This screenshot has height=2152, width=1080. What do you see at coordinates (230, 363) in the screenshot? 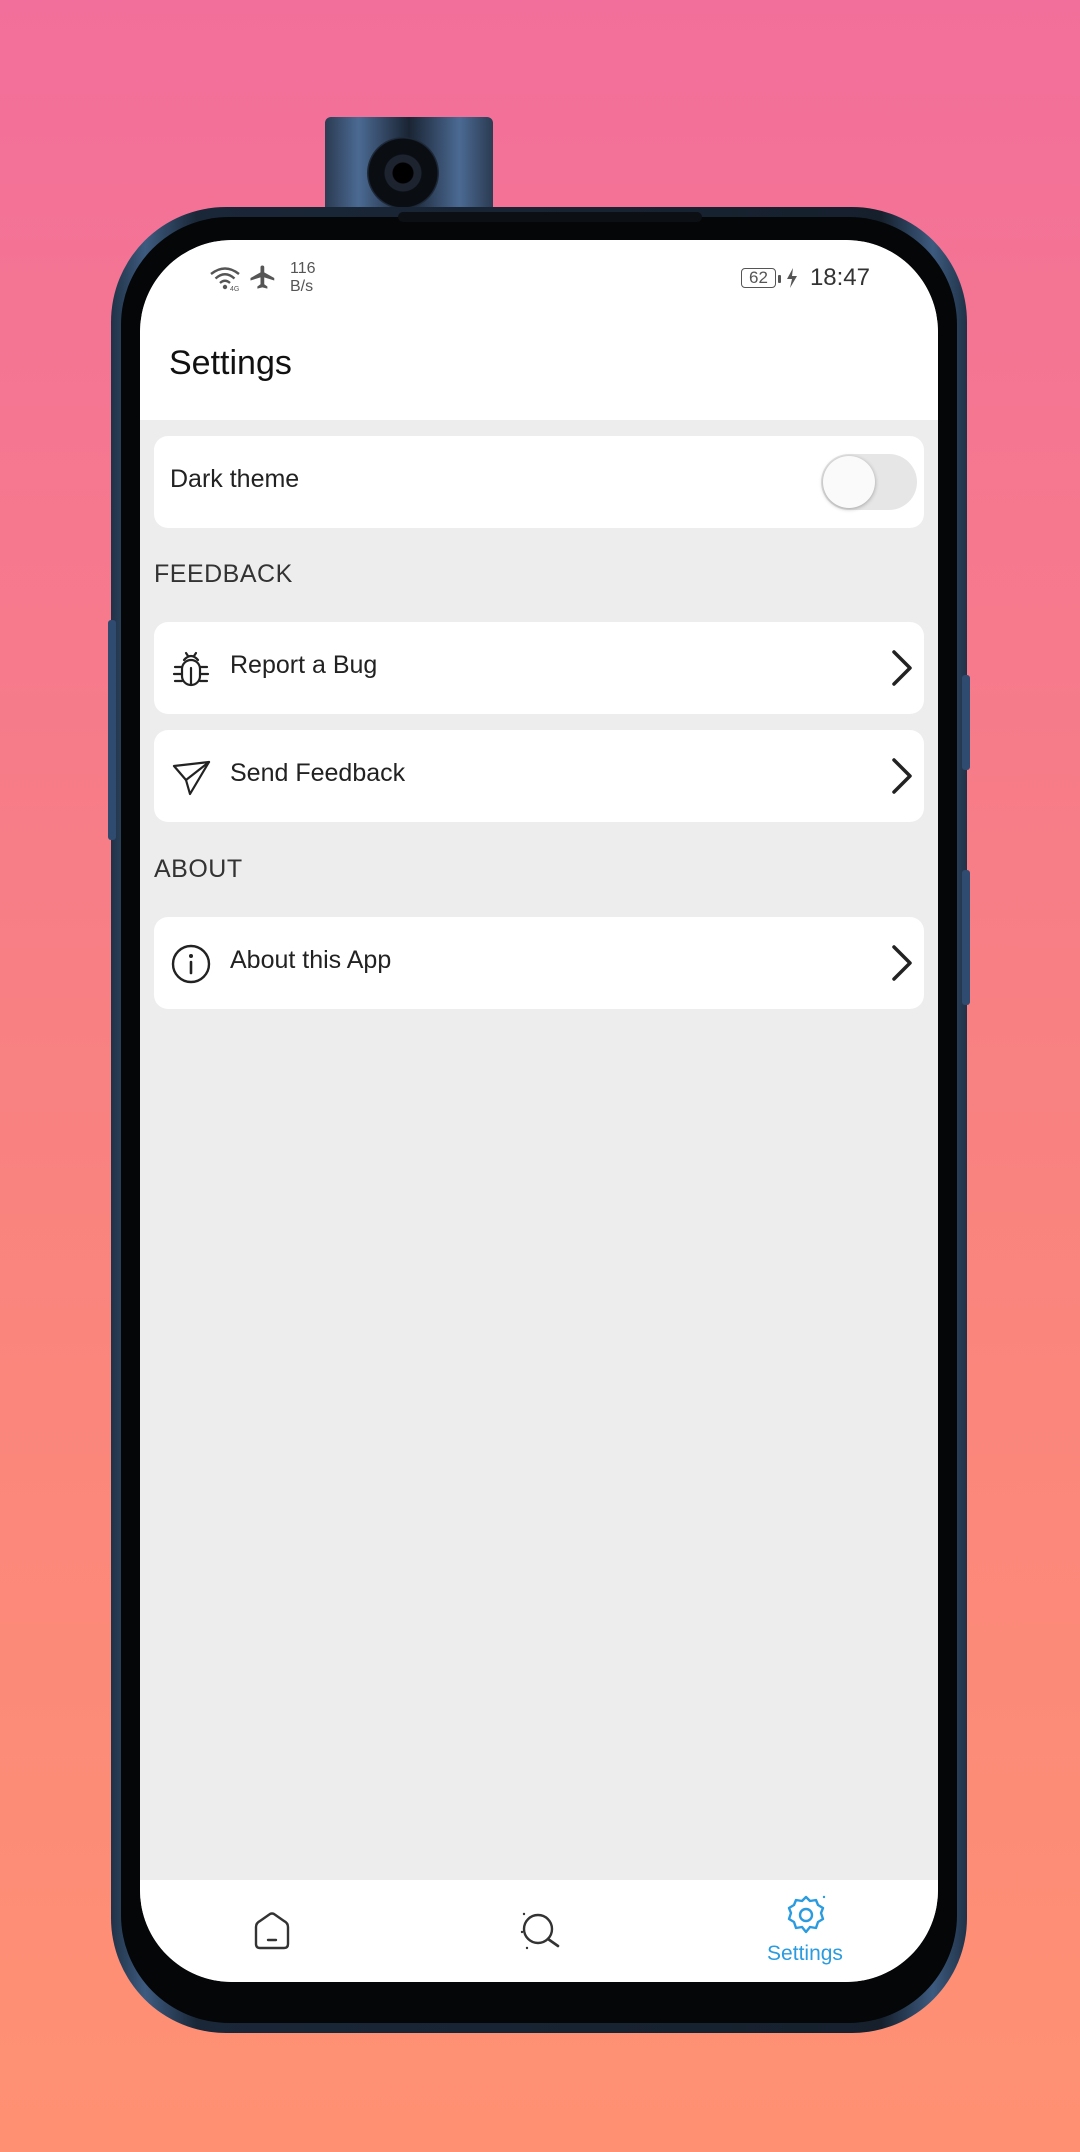
I see `page-title: Settings` at bounding box center [230, 363].